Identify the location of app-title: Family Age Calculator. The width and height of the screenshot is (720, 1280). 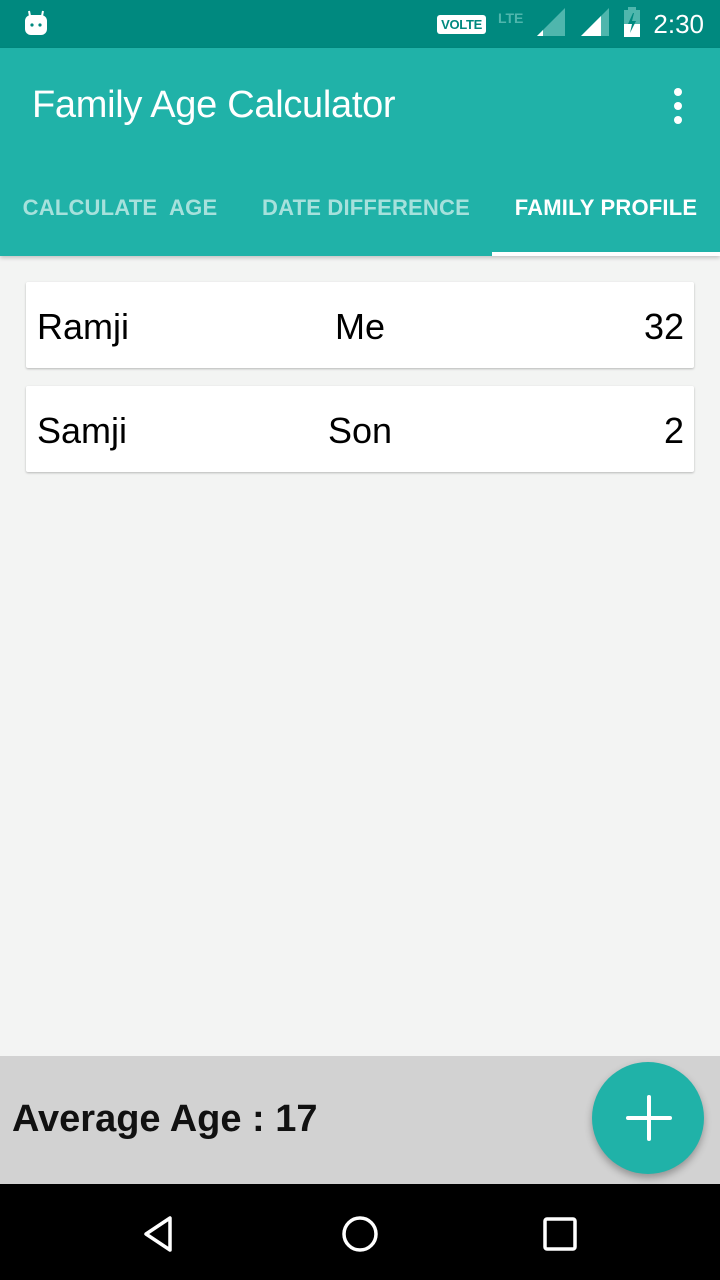
(214, 105).